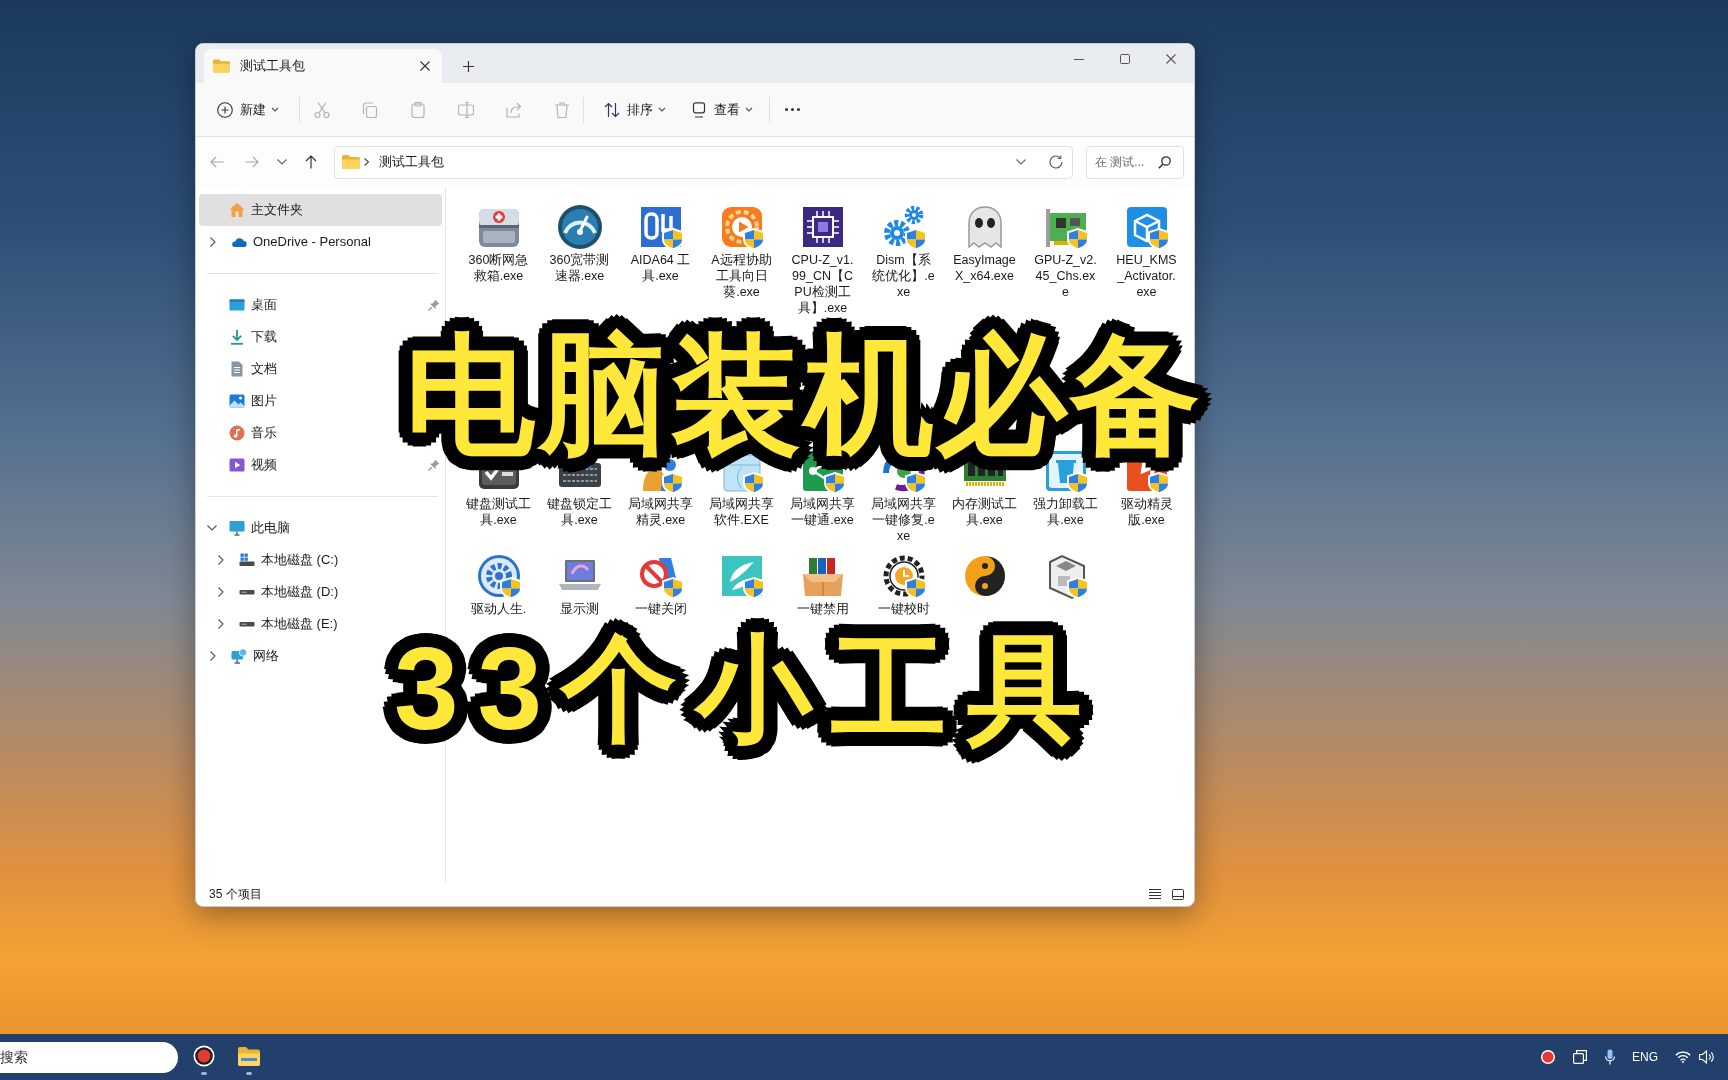  I want to click on file-item: EasyImageX_x64.exe, so click(984, 243).